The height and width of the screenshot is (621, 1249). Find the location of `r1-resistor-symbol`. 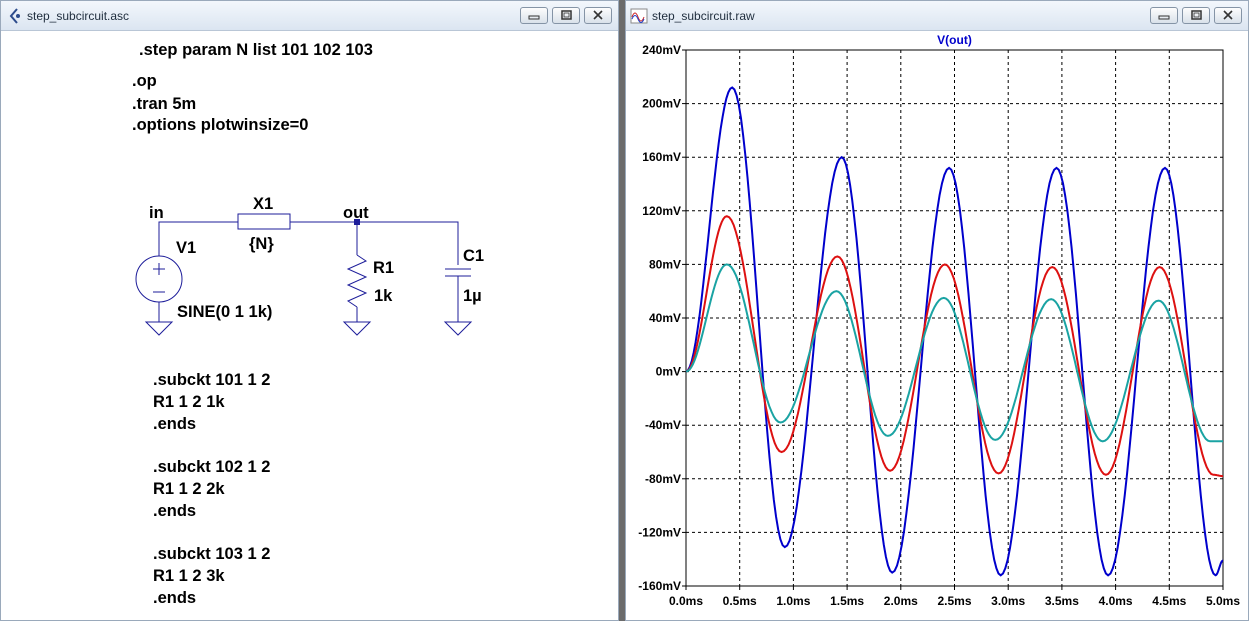

r1-resistor-symbol is located at coordinates (357, 281).